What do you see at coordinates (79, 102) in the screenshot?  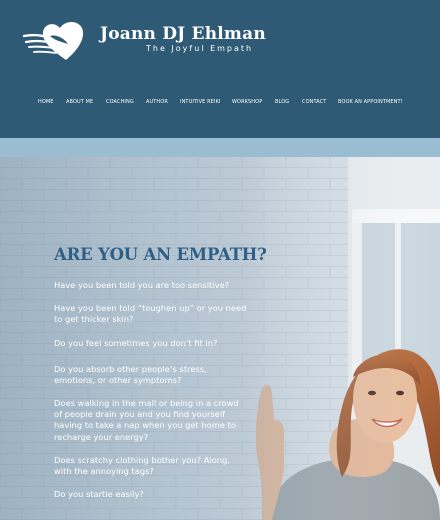 I see `nav-item-about-me: ABOUT ME` at bounding box center [79, 102].